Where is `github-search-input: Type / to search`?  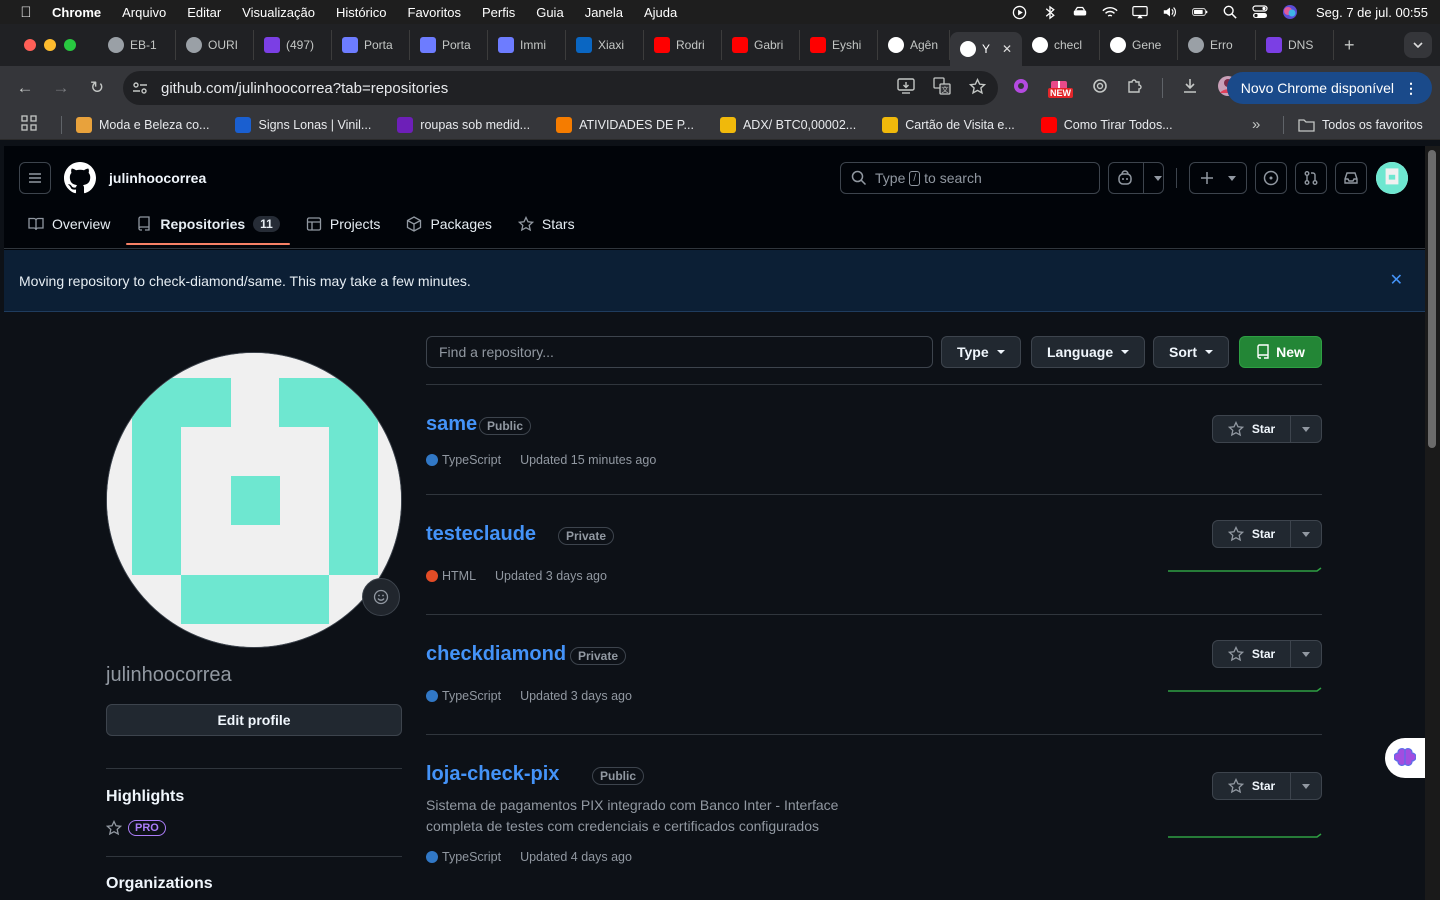 github-search-input: Type / to search is located at coordinates (970, 178).